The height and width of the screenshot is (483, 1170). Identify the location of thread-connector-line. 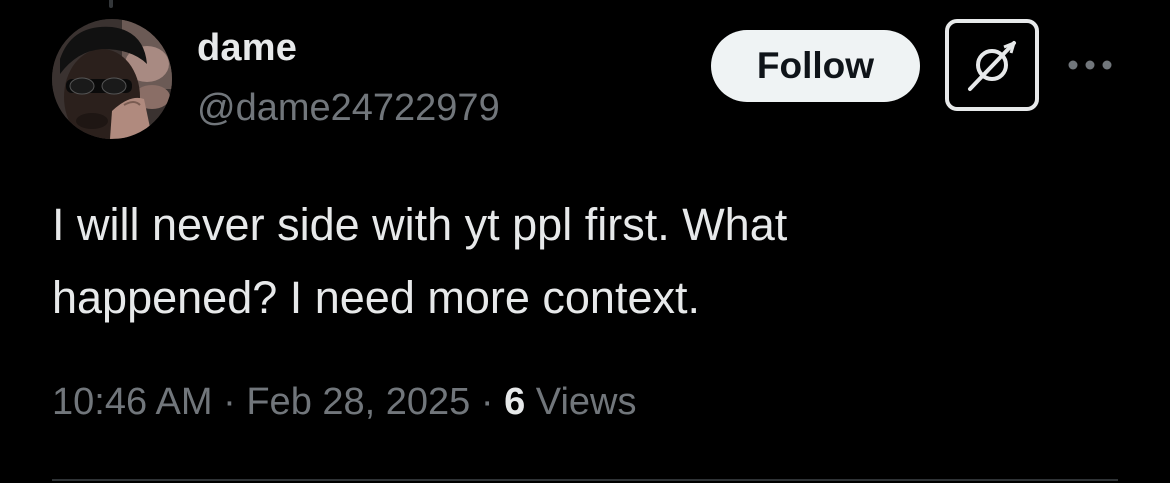
(111, 4).